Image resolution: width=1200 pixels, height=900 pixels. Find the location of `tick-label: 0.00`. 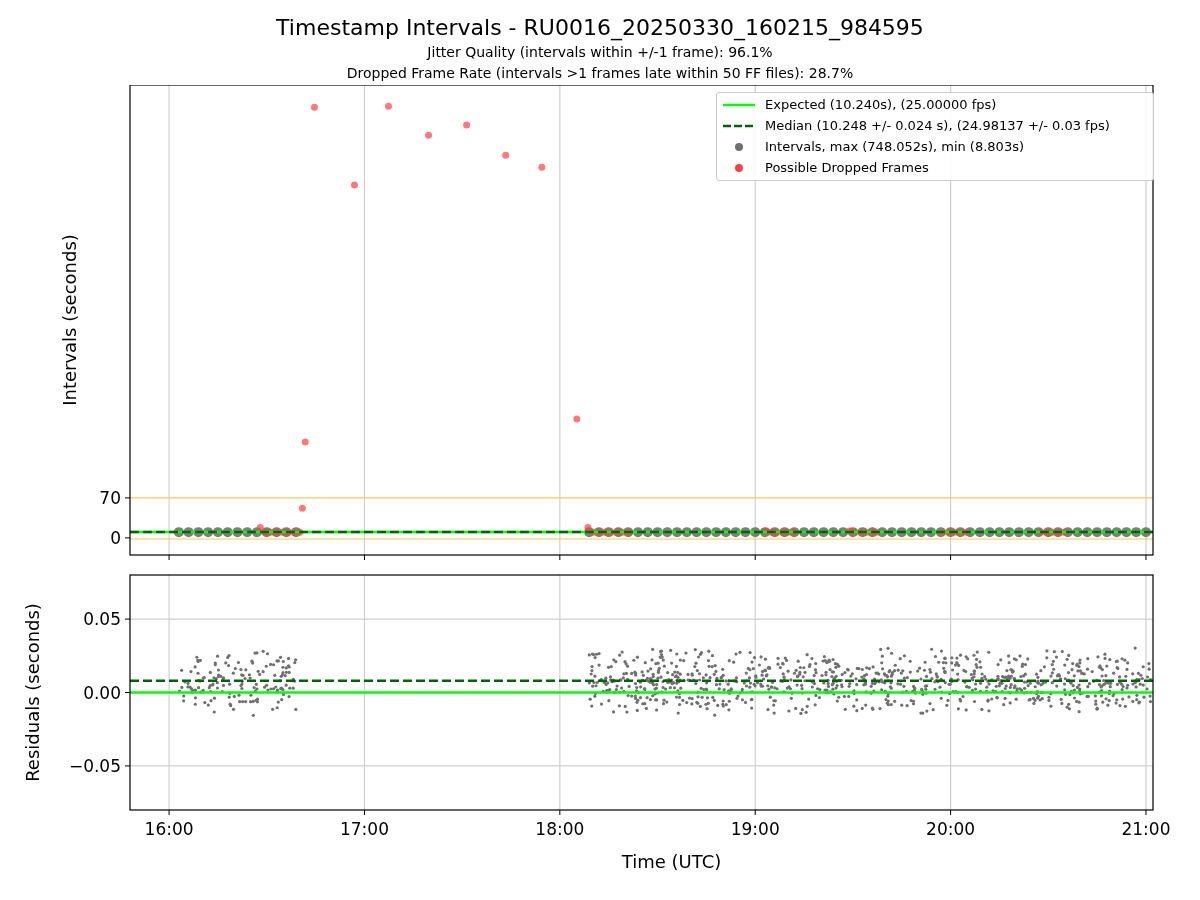

tick-label: 0.00 is located at coordinates (102, 692).